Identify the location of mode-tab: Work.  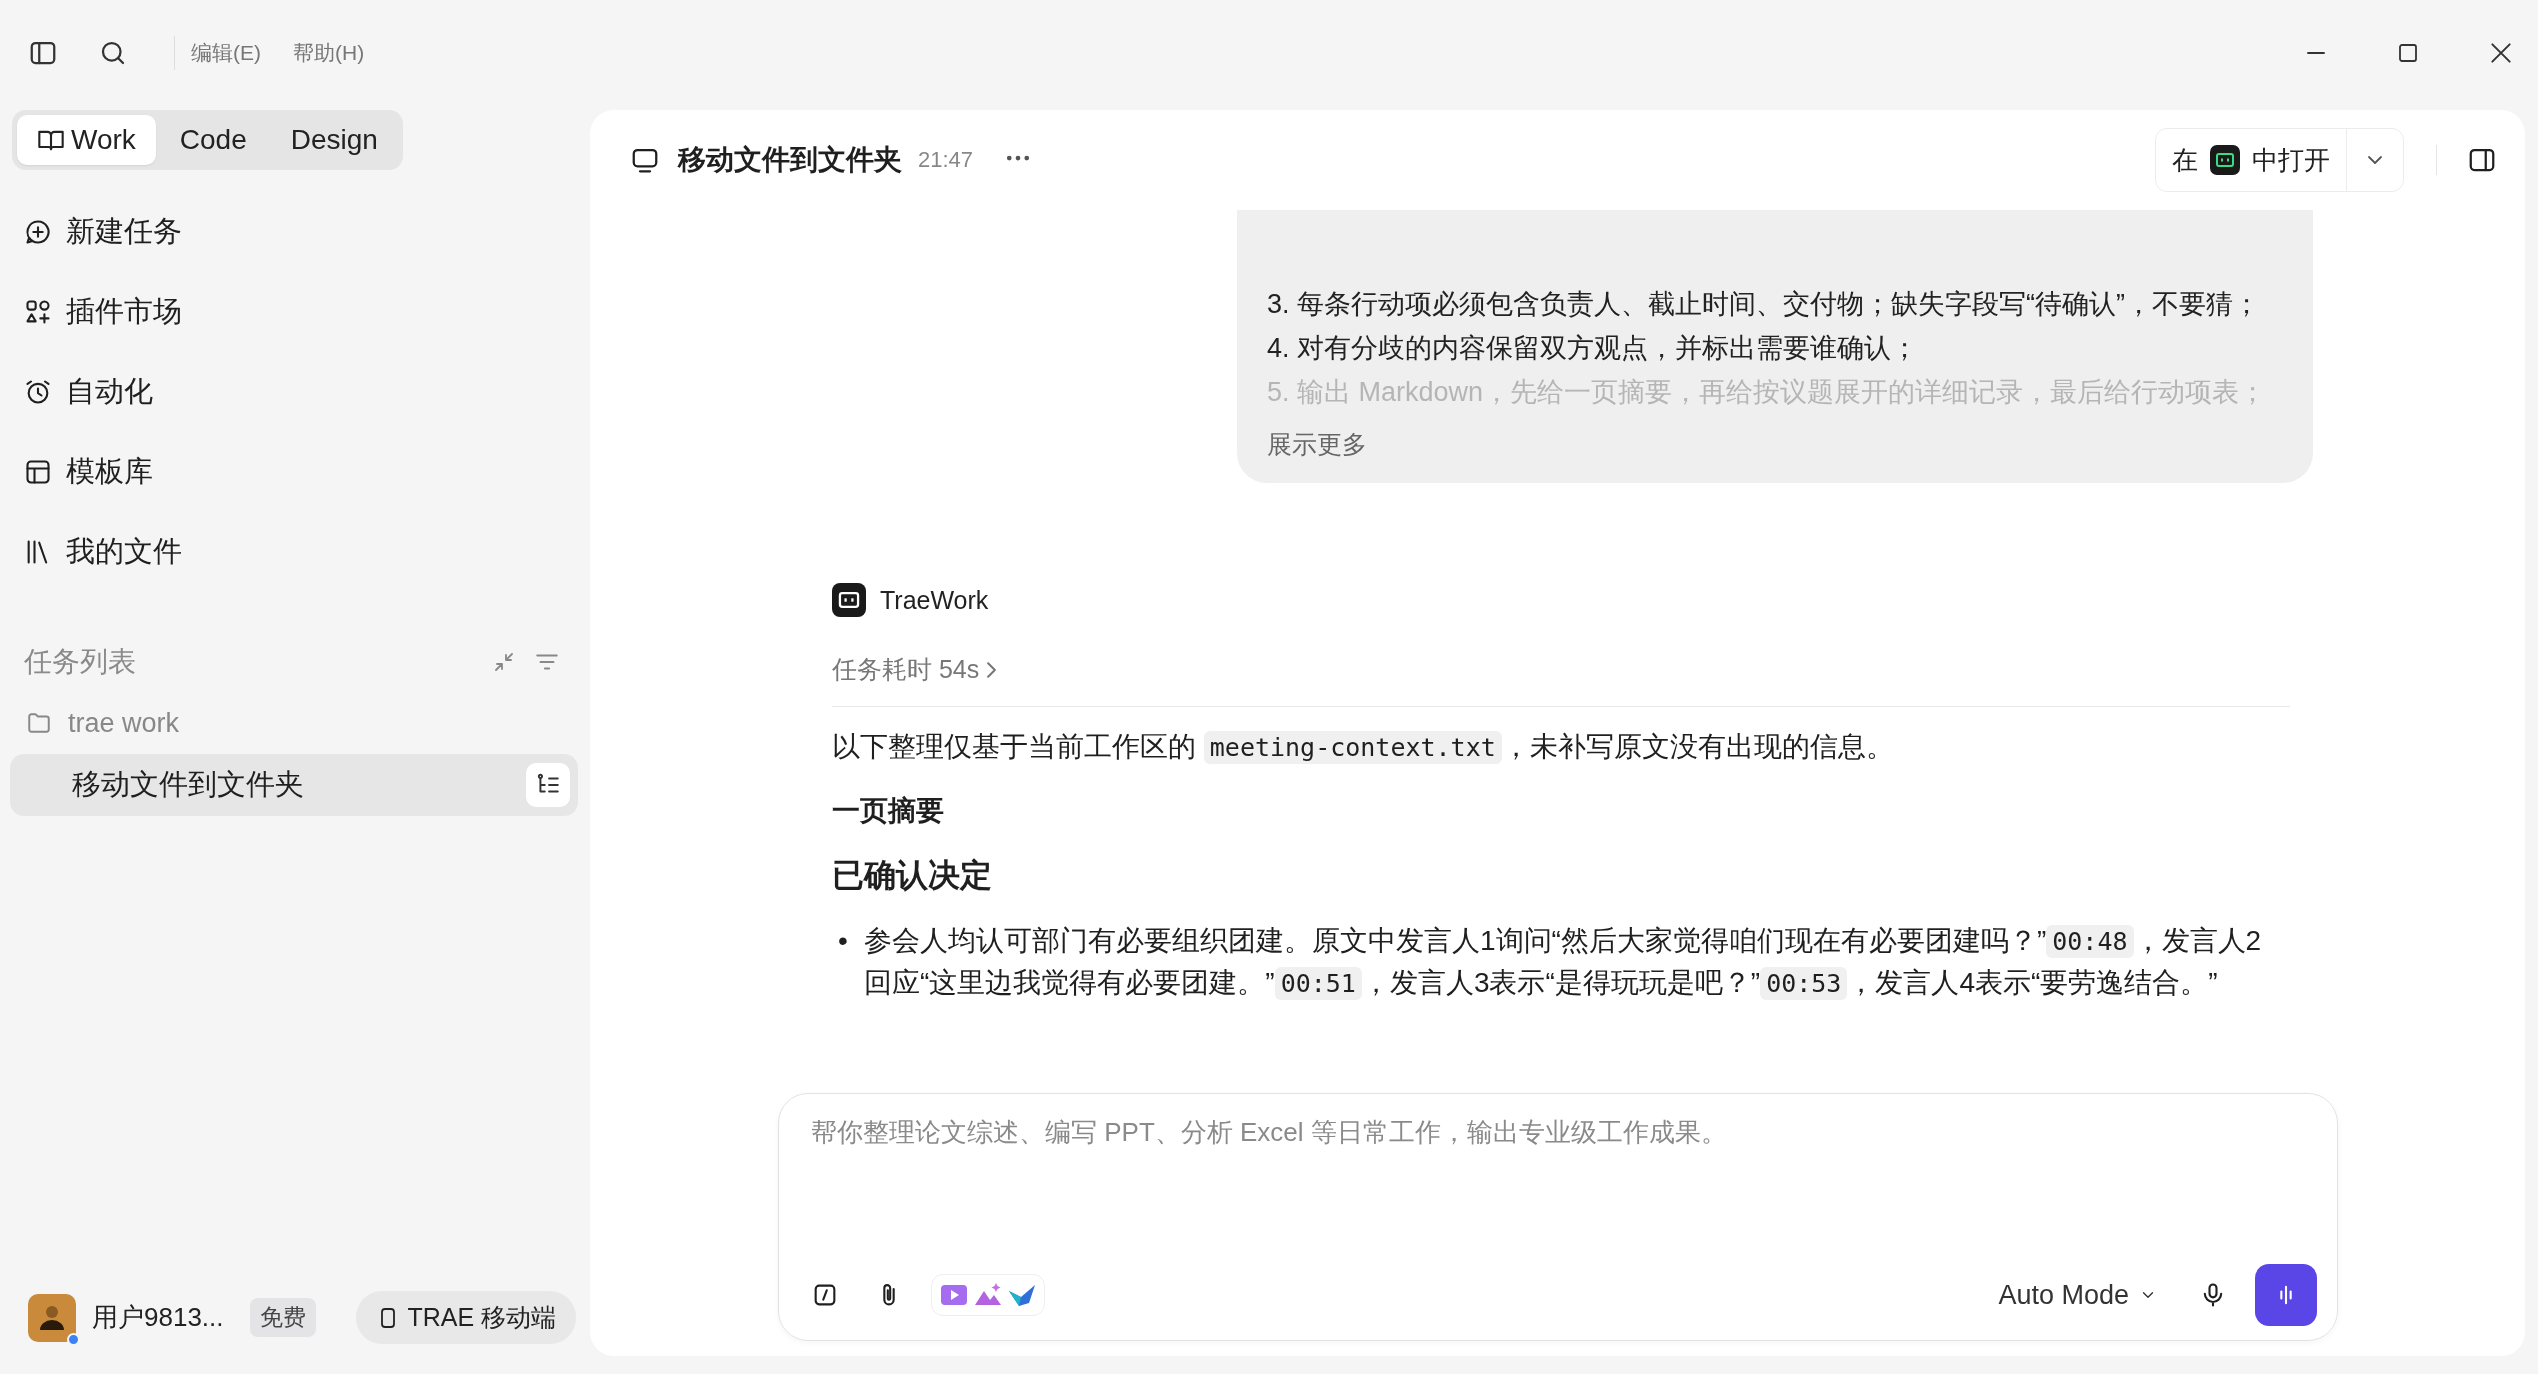
(86, 140).